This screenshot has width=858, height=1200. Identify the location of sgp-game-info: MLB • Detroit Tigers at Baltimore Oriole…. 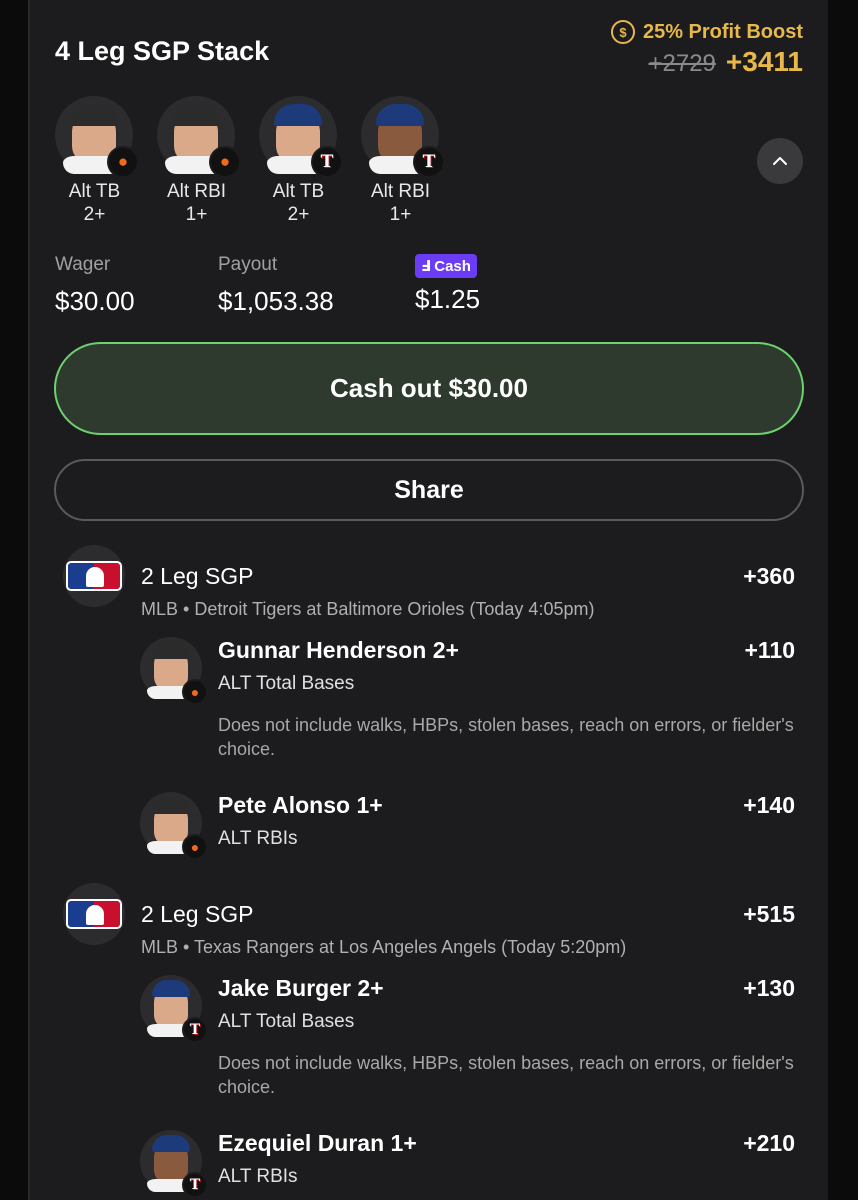
(368, 609).